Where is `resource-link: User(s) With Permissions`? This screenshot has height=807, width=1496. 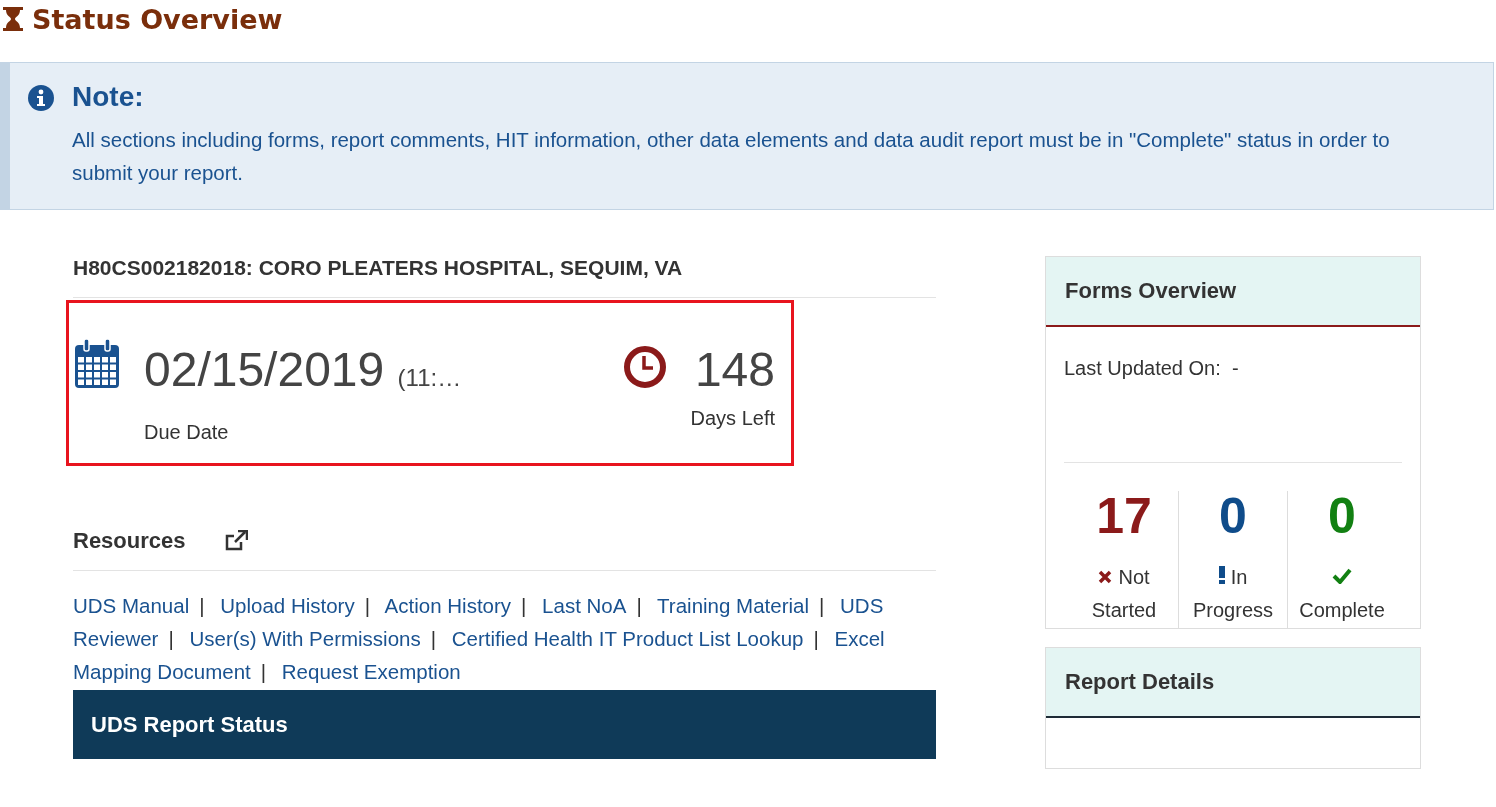
resource-link: User(s) With Permissions is located at coordinates (305, 638).